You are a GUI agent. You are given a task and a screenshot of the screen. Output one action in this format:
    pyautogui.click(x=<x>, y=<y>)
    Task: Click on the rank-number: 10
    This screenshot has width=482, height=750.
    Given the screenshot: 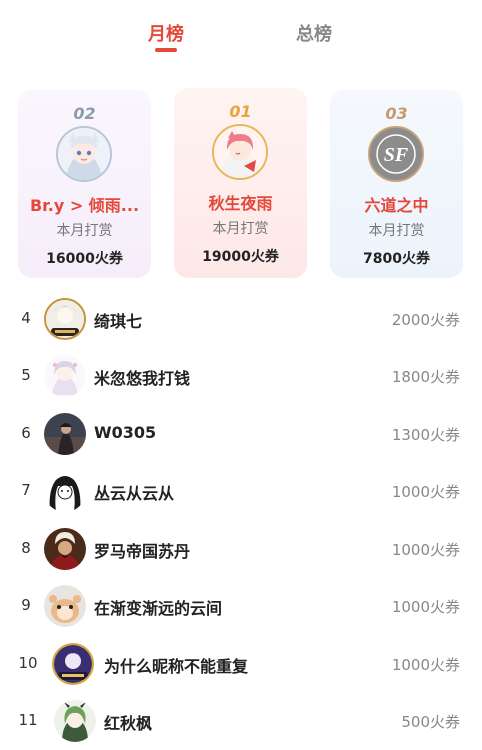 What is the action you would take?
    pyautogui.click(x=28, y=663)
    